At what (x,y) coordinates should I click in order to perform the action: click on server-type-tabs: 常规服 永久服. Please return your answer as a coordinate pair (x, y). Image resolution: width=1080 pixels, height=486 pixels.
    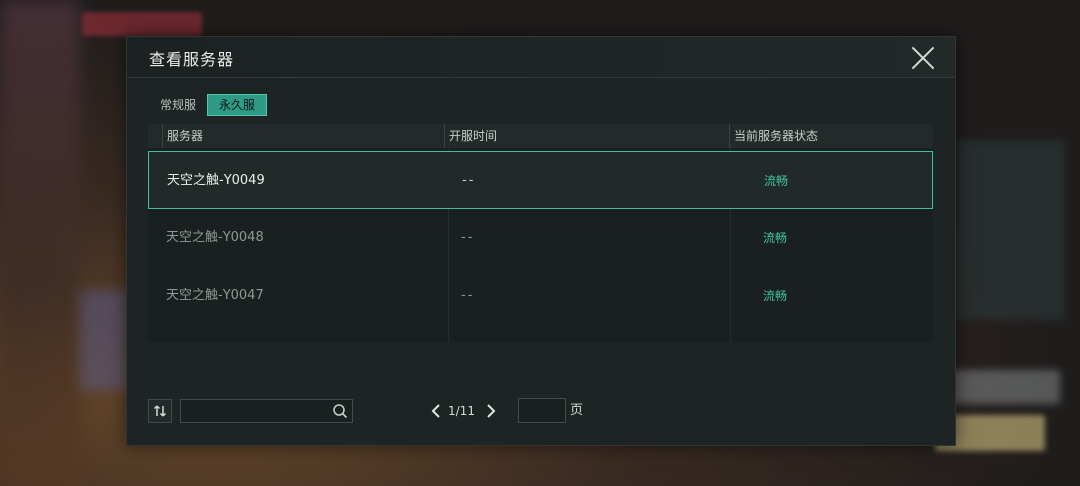
    Looking at the image, I should click on (208, 106).